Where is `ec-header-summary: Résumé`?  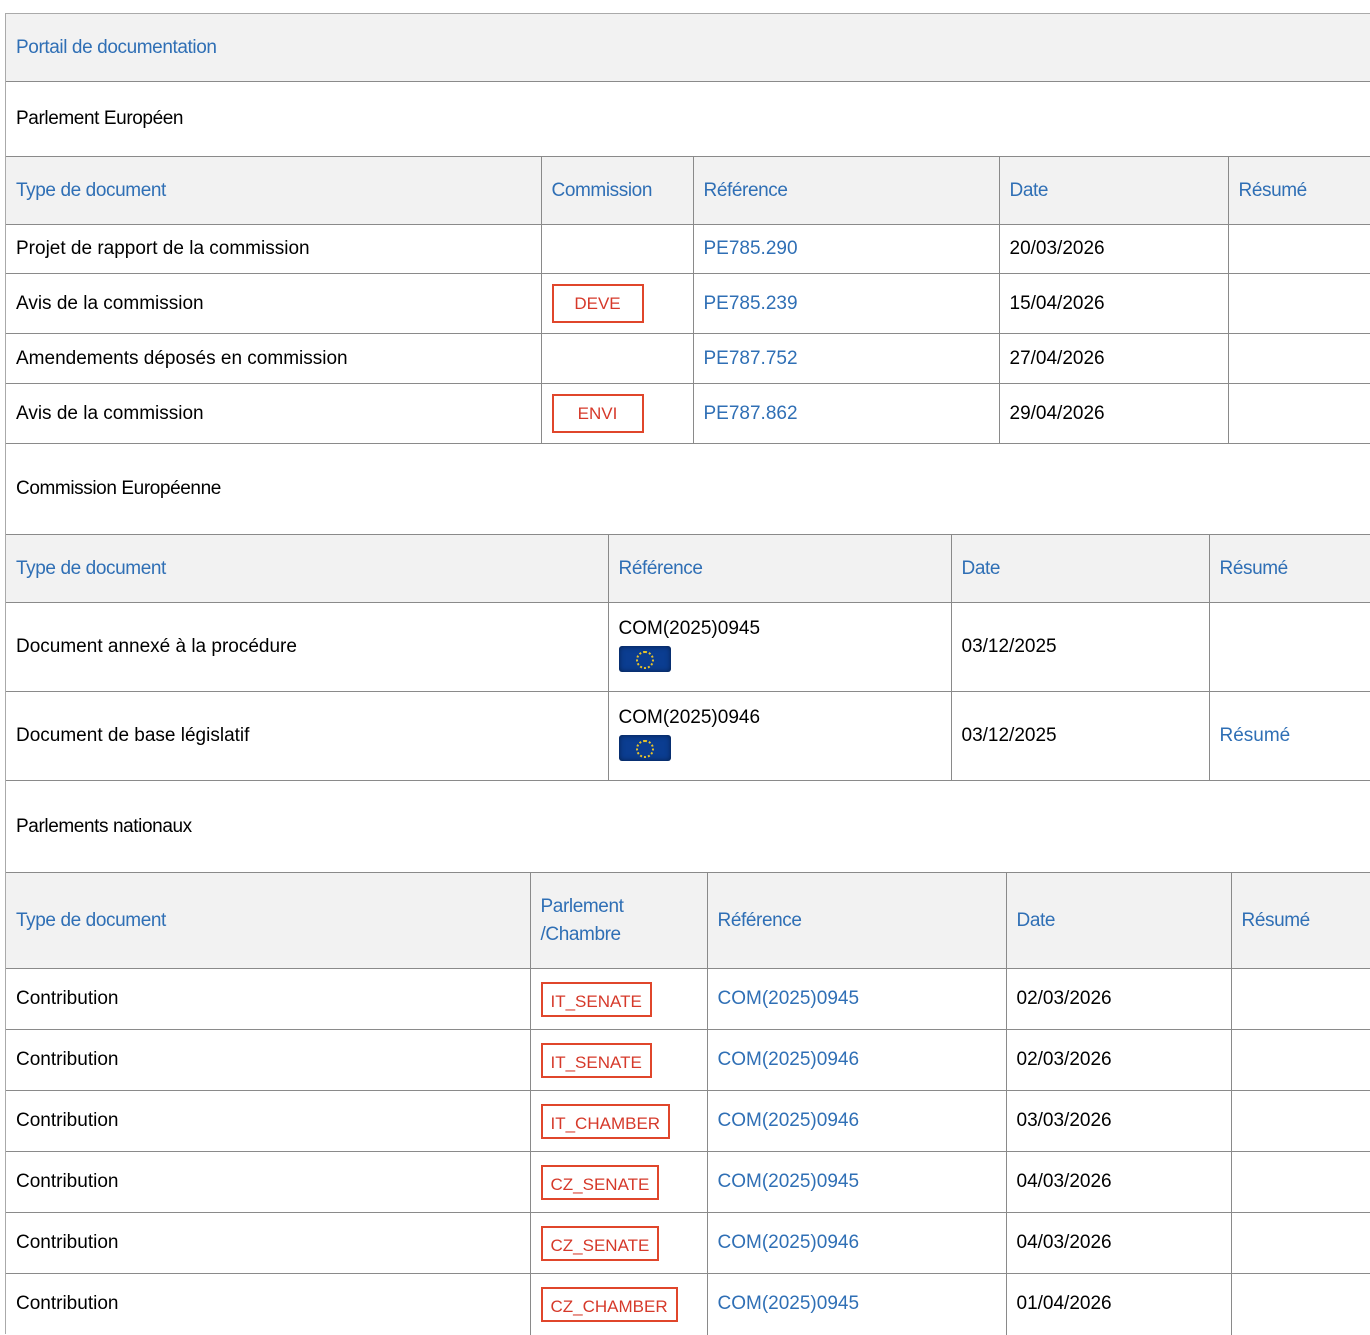
ec-header-summary: Résumé is located at coordinates (1289, 568).